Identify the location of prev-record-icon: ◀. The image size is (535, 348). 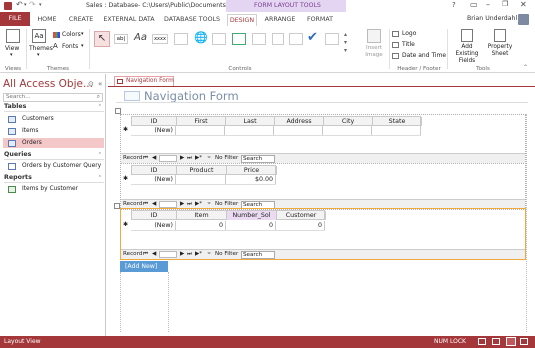
(154, 158).